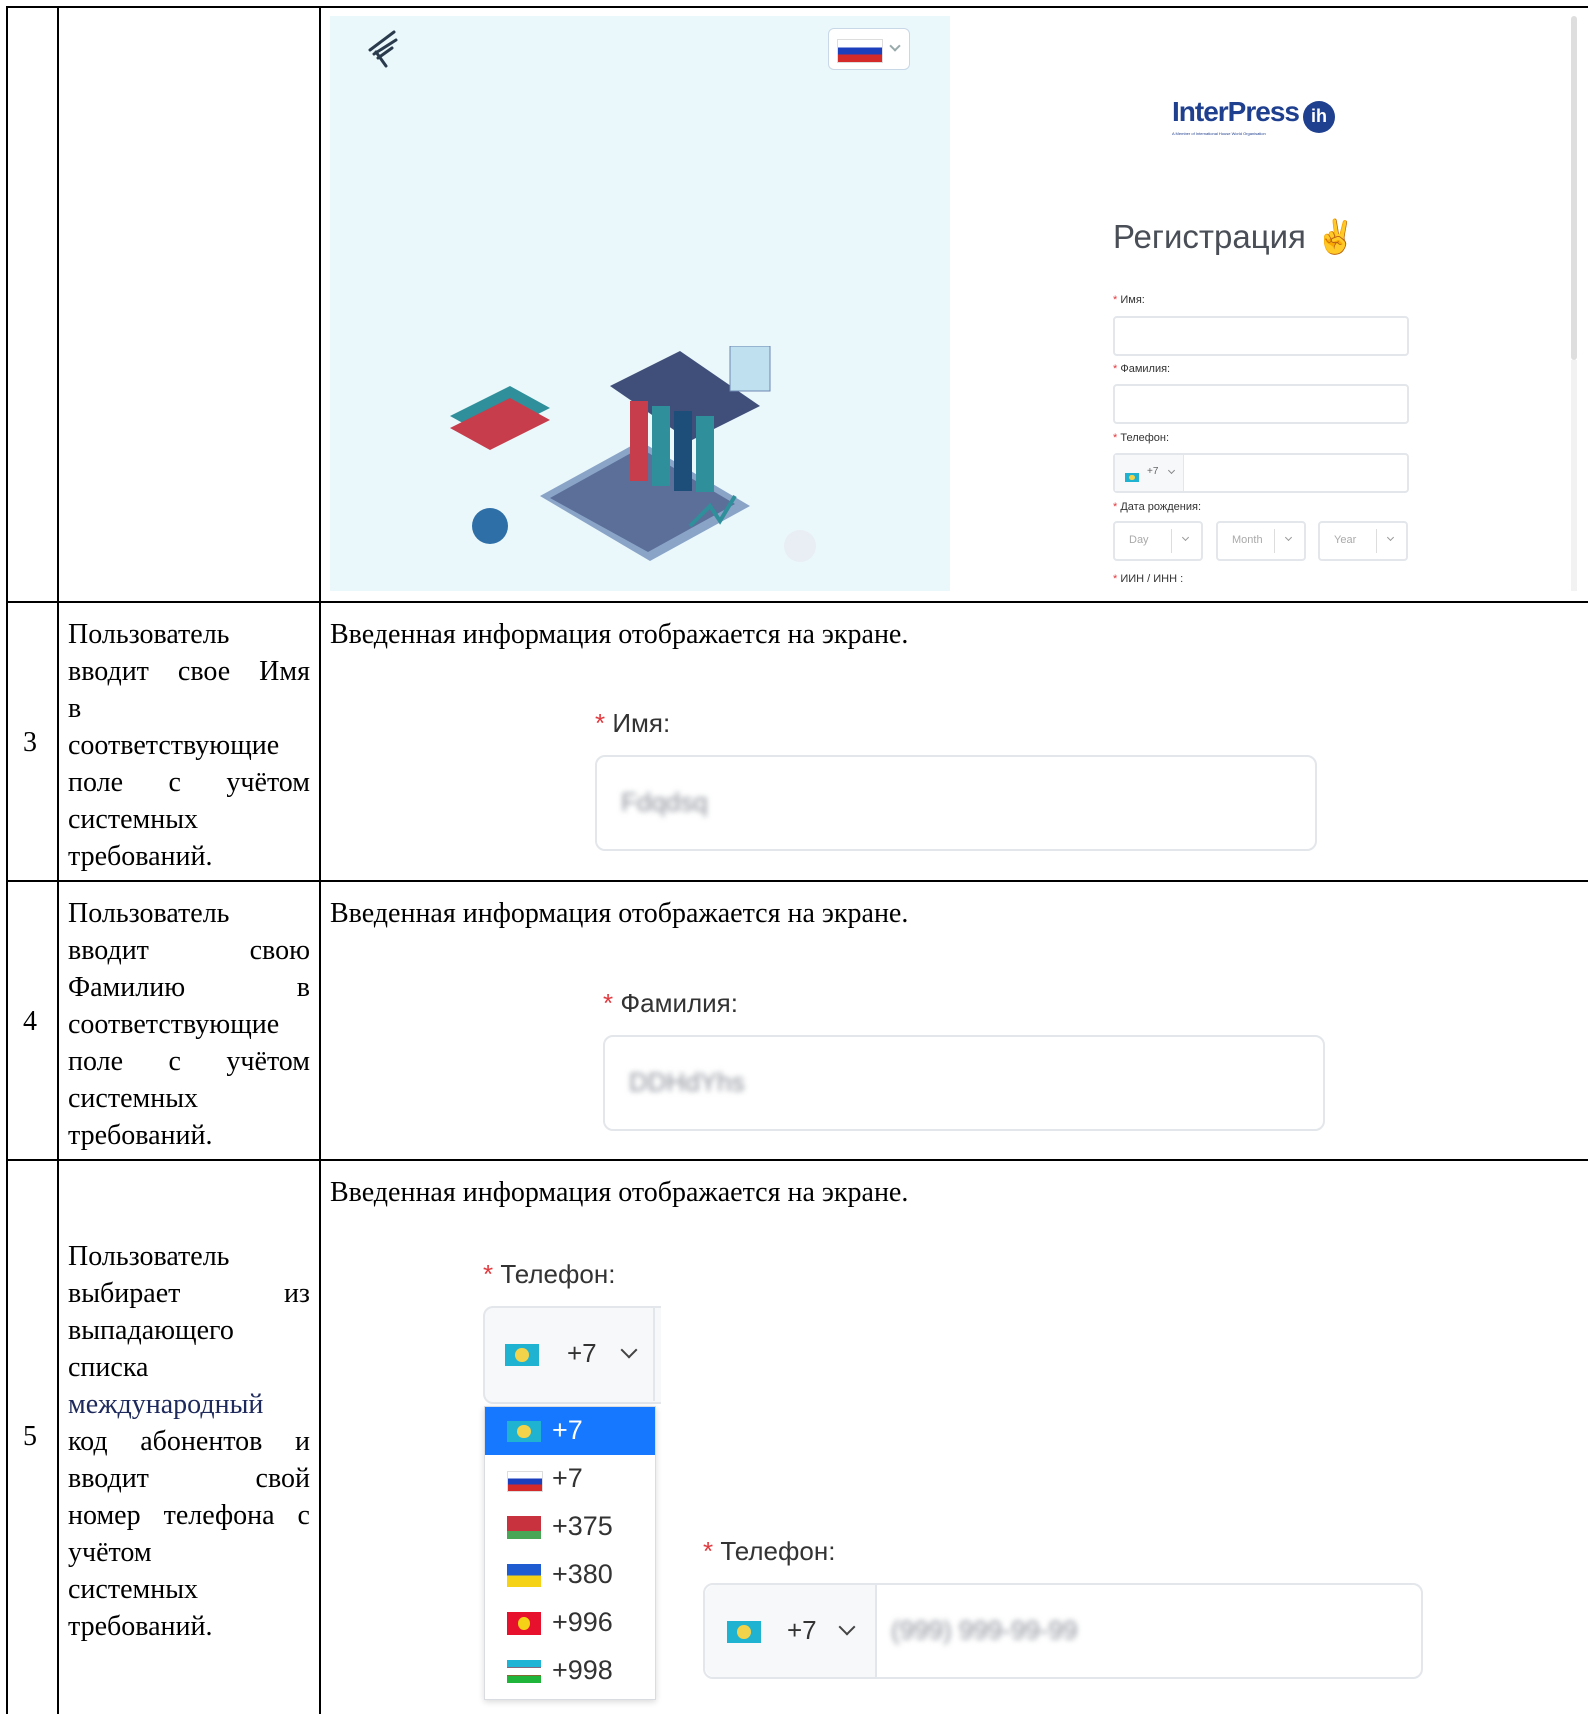 This screenshot has height=1714, width=1588. I want to click on country-code-dropdown: +7 +7 +375 +380 +996 +998, so click(570, 1553).